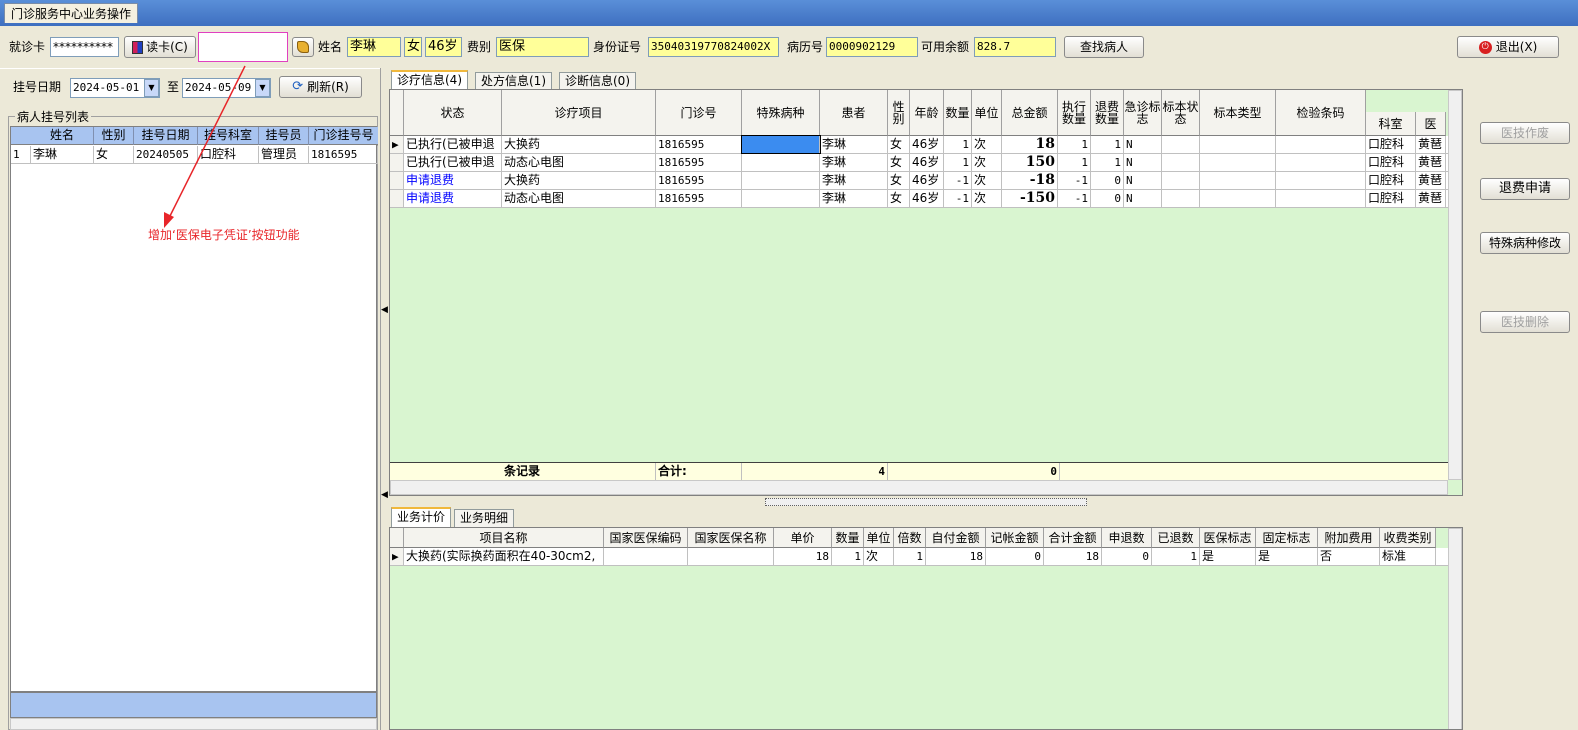 Image resolution: width=1578 pixels, height=730 pixels. Describe the element at coordinates (1525, 133) in the screenshot. I see `cancel-medtech-button: 医技作废` at that location.